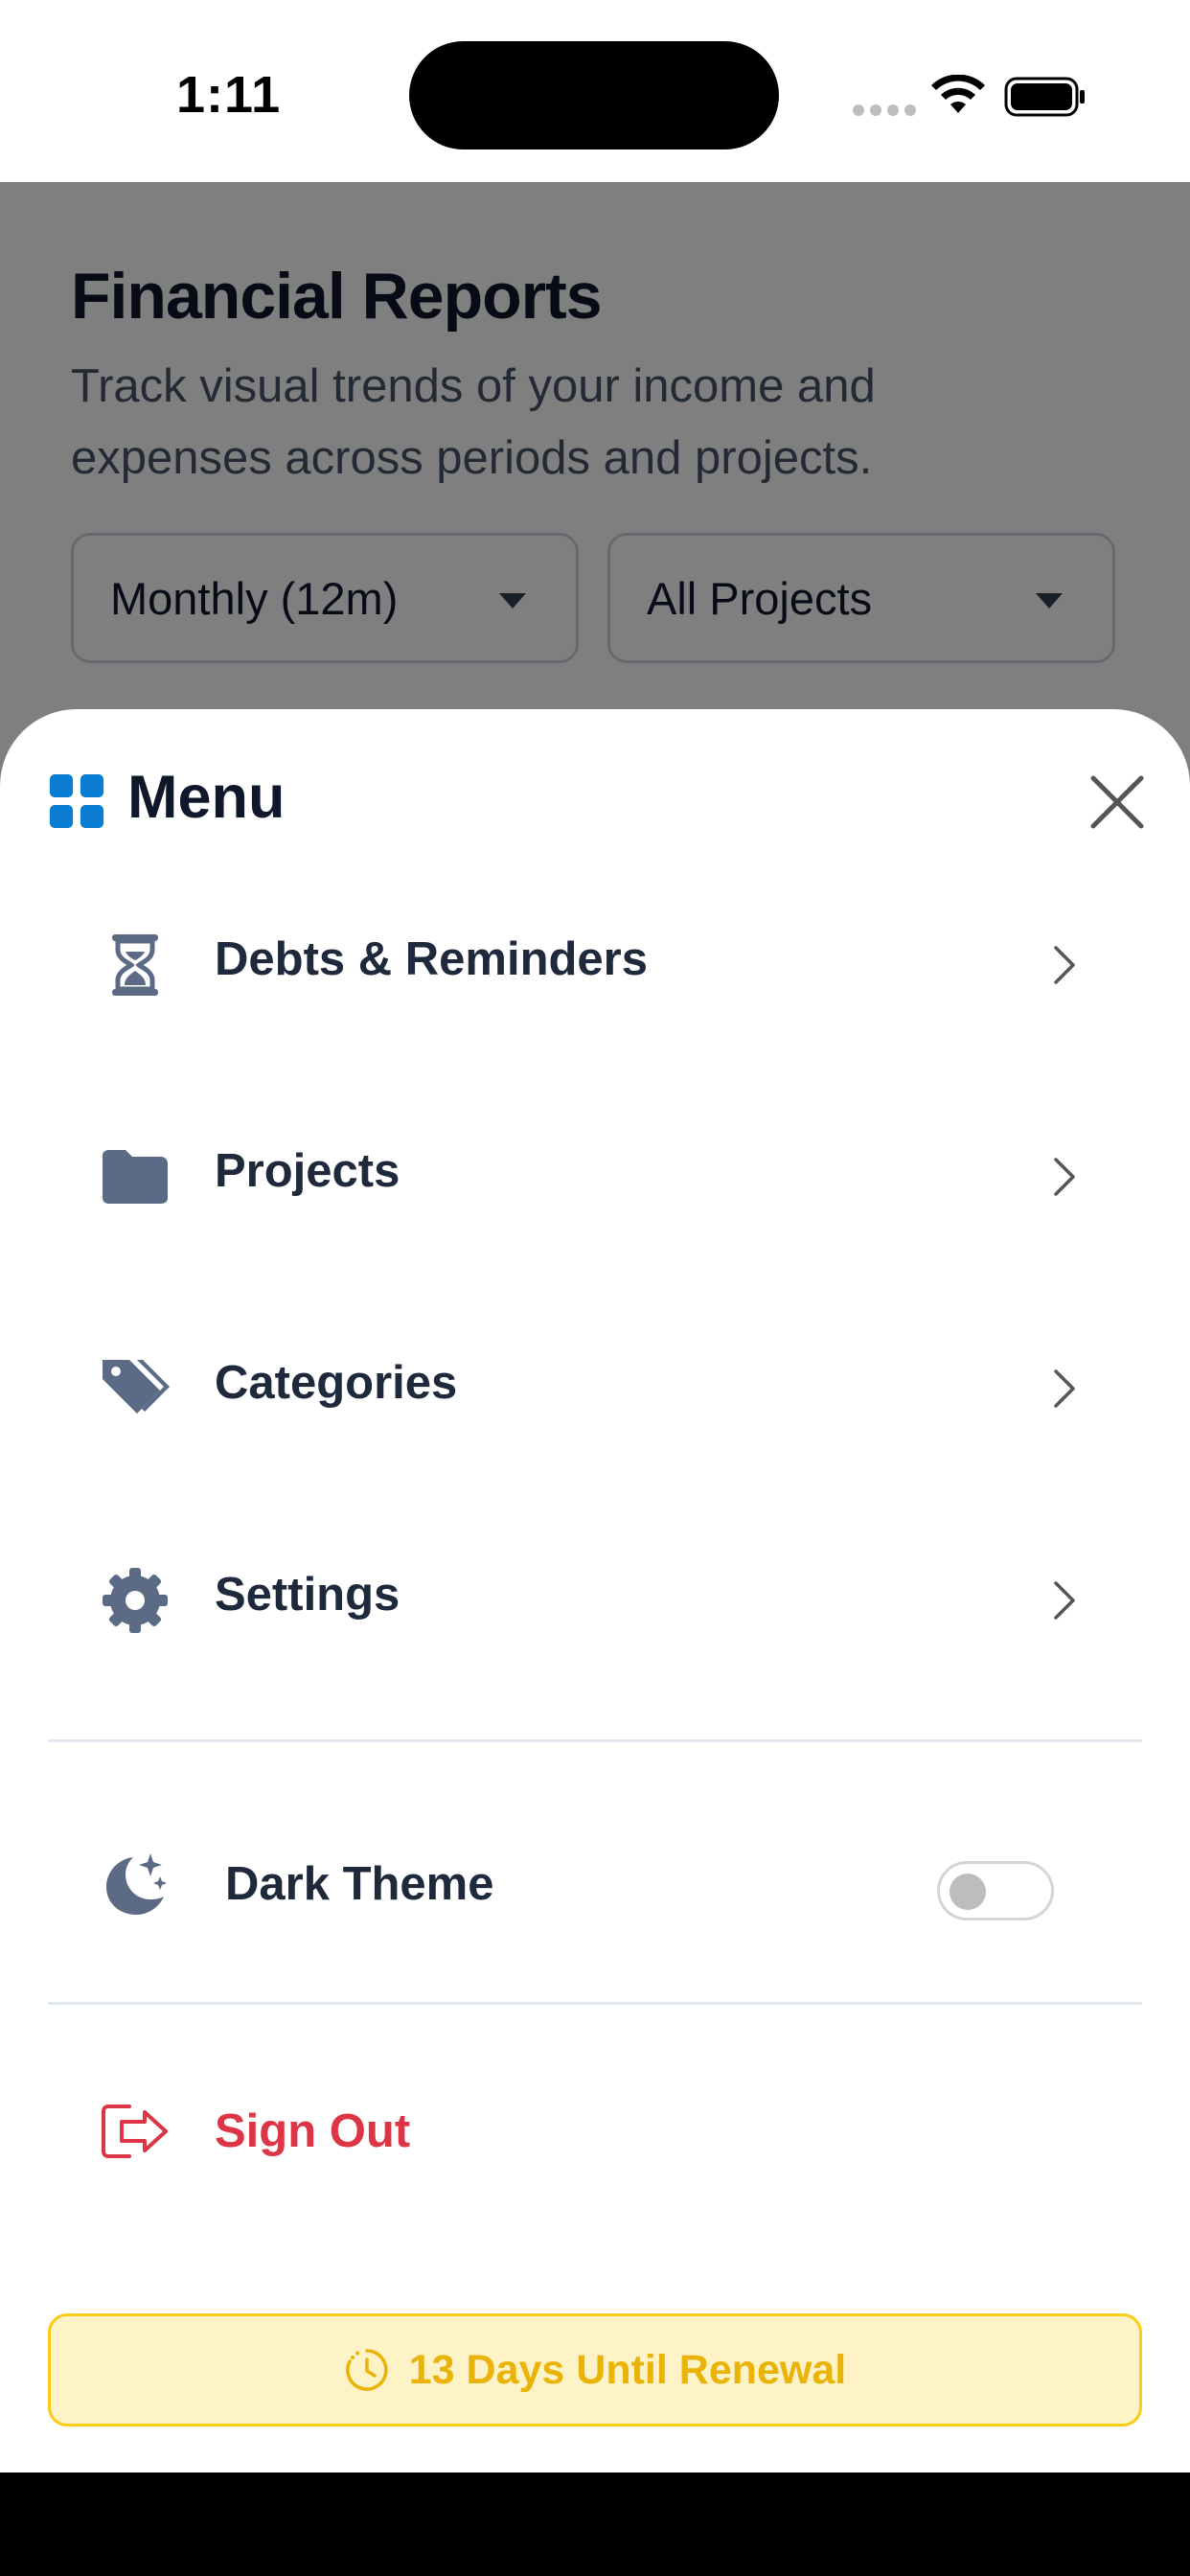 This screenshot has height=2576, width=1190. I want to click on moon-stars-icon, so click(136, 1884).